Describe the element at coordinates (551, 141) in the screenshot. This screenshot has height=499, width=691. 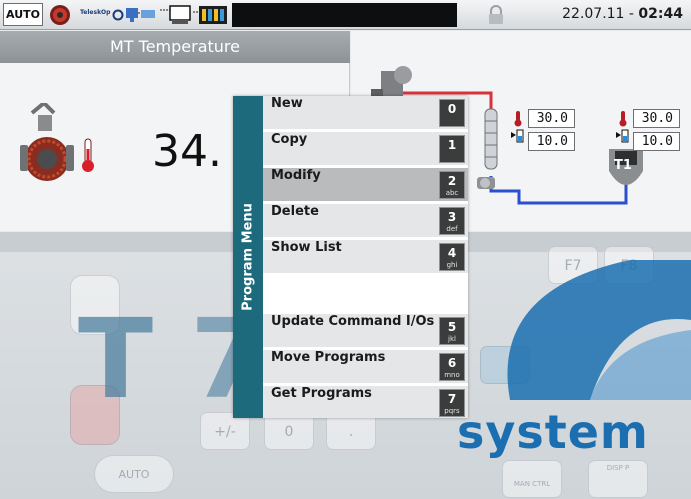
I see `readout-level-left: 10.0` at that location.